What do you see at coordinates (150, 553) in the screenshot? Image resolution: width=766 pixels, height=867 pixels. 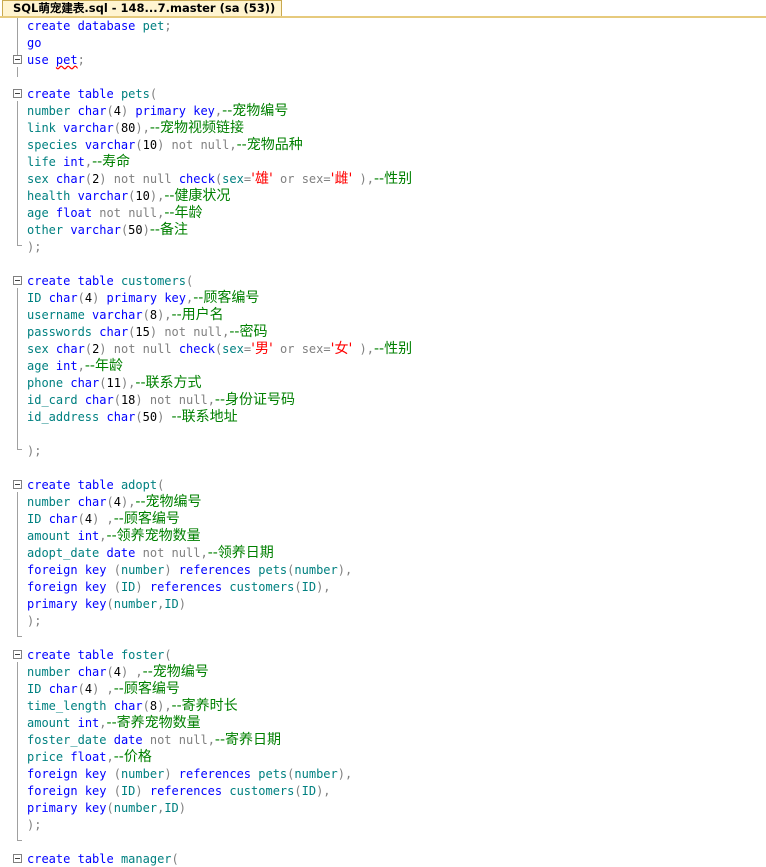 I see `code-line: adopt_date date not null,--领养日期` at bounding box center [150, 553].